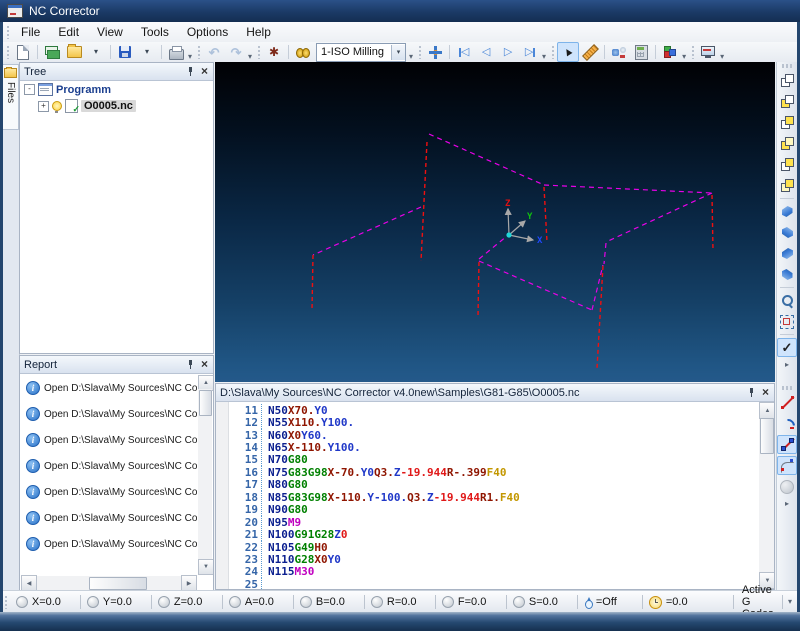 The height and width of the screenshot is (631, 800). What do you see at coordinates (508, 52) in the screenshot?
I see `sim-play-button: ▷` at bounding box center [508, 52].